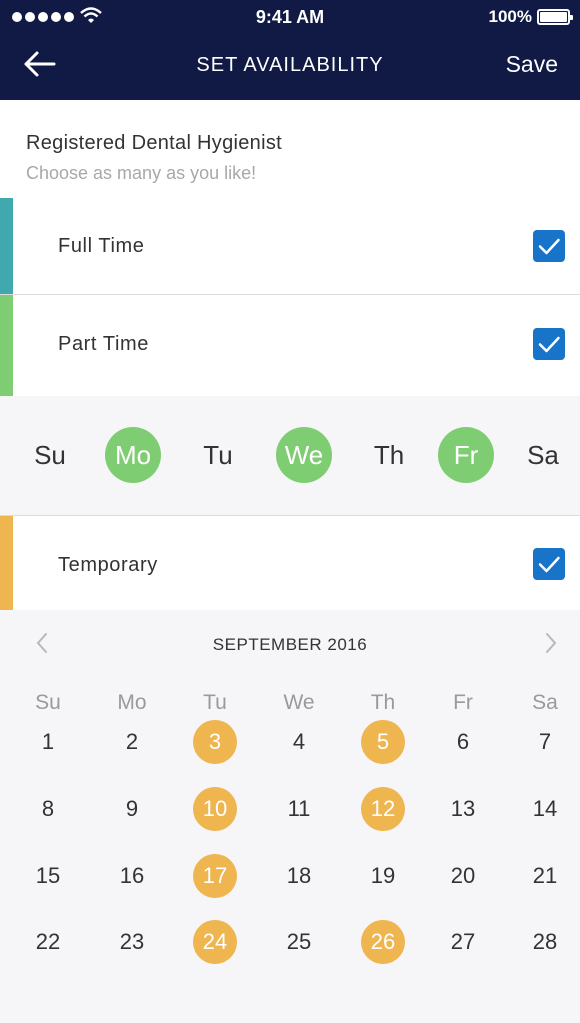 The height and width of the screenshot is (1023, 580). I want to click on weekday-tu: Tu, so click(218, 455).